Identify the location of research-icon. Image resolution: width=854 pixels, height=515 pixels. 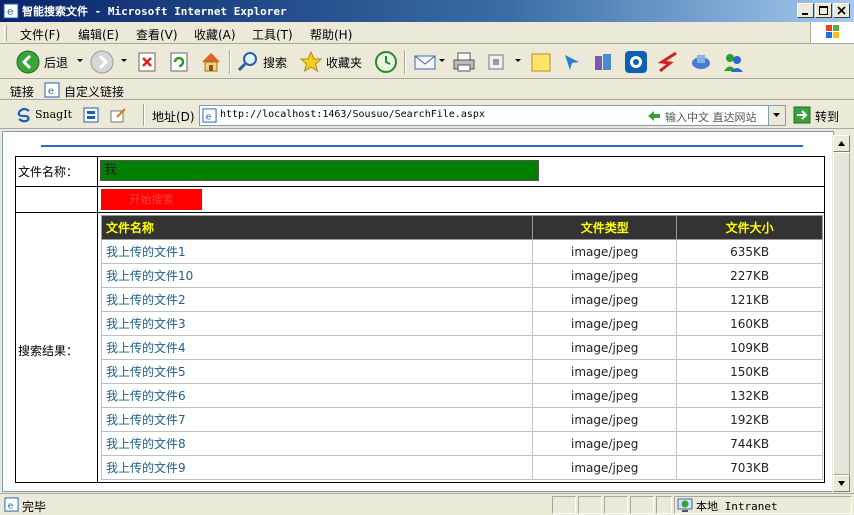
(603, 62).